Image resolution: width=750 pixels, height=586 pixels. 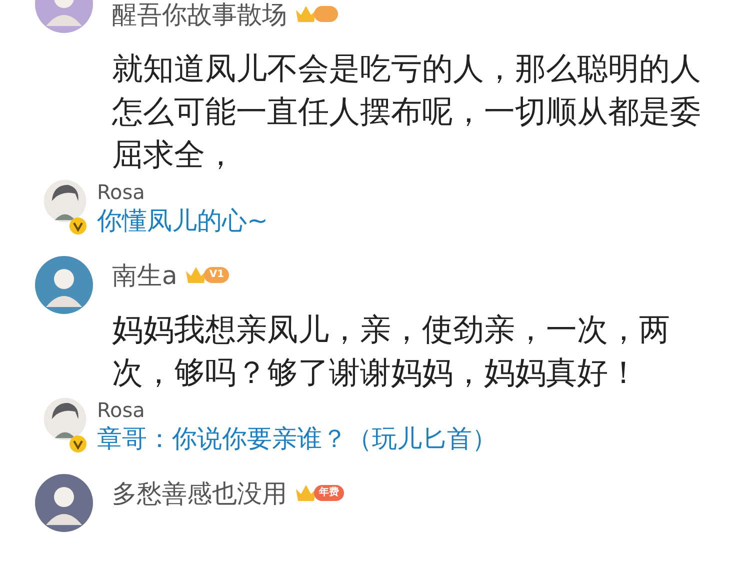 I want to click on reply-text: 章哥：你说你要亲谁？（玩儿匕首）, so click(x=297, y=439).